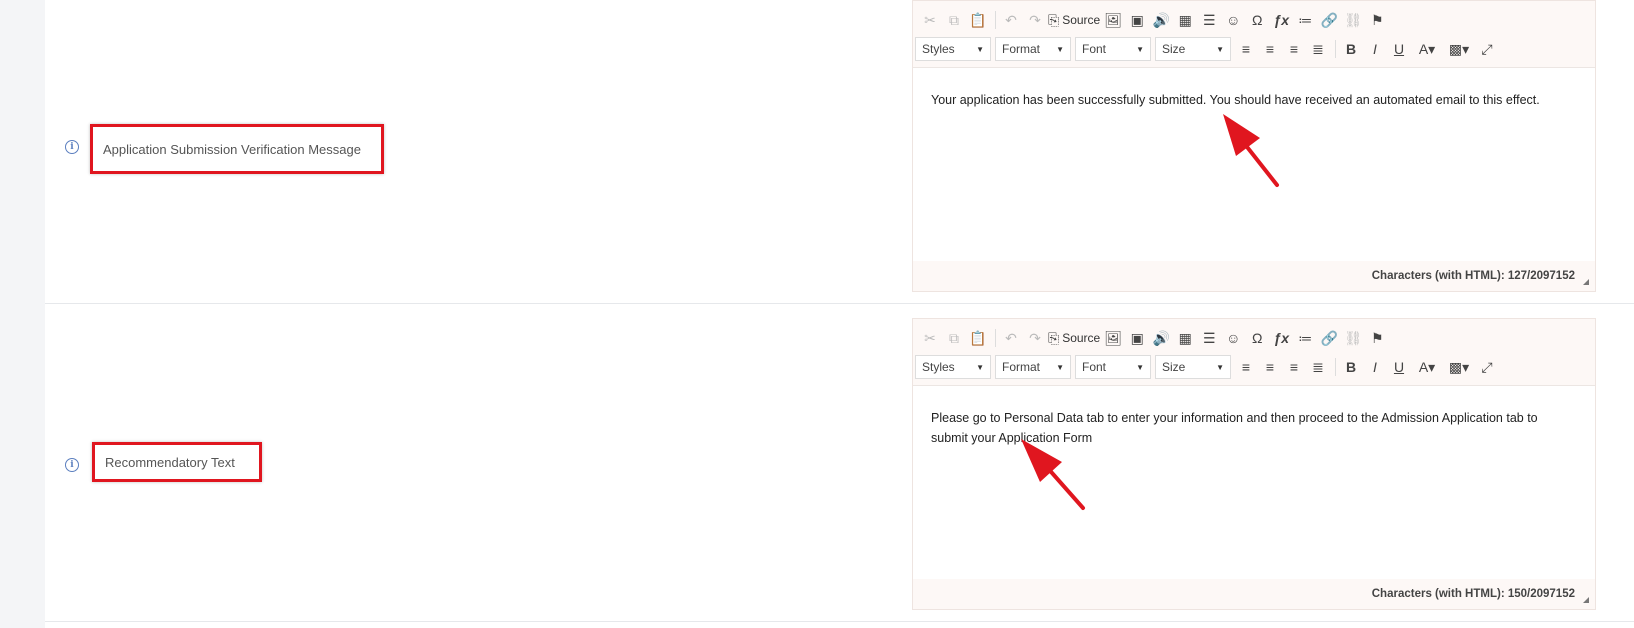 This screenshot has height=628, width=1634. Describe the element at coordinates (177, 462) in the screenshot. I see `field-label-recommendatory-text: Recommendatory Text` at that location.